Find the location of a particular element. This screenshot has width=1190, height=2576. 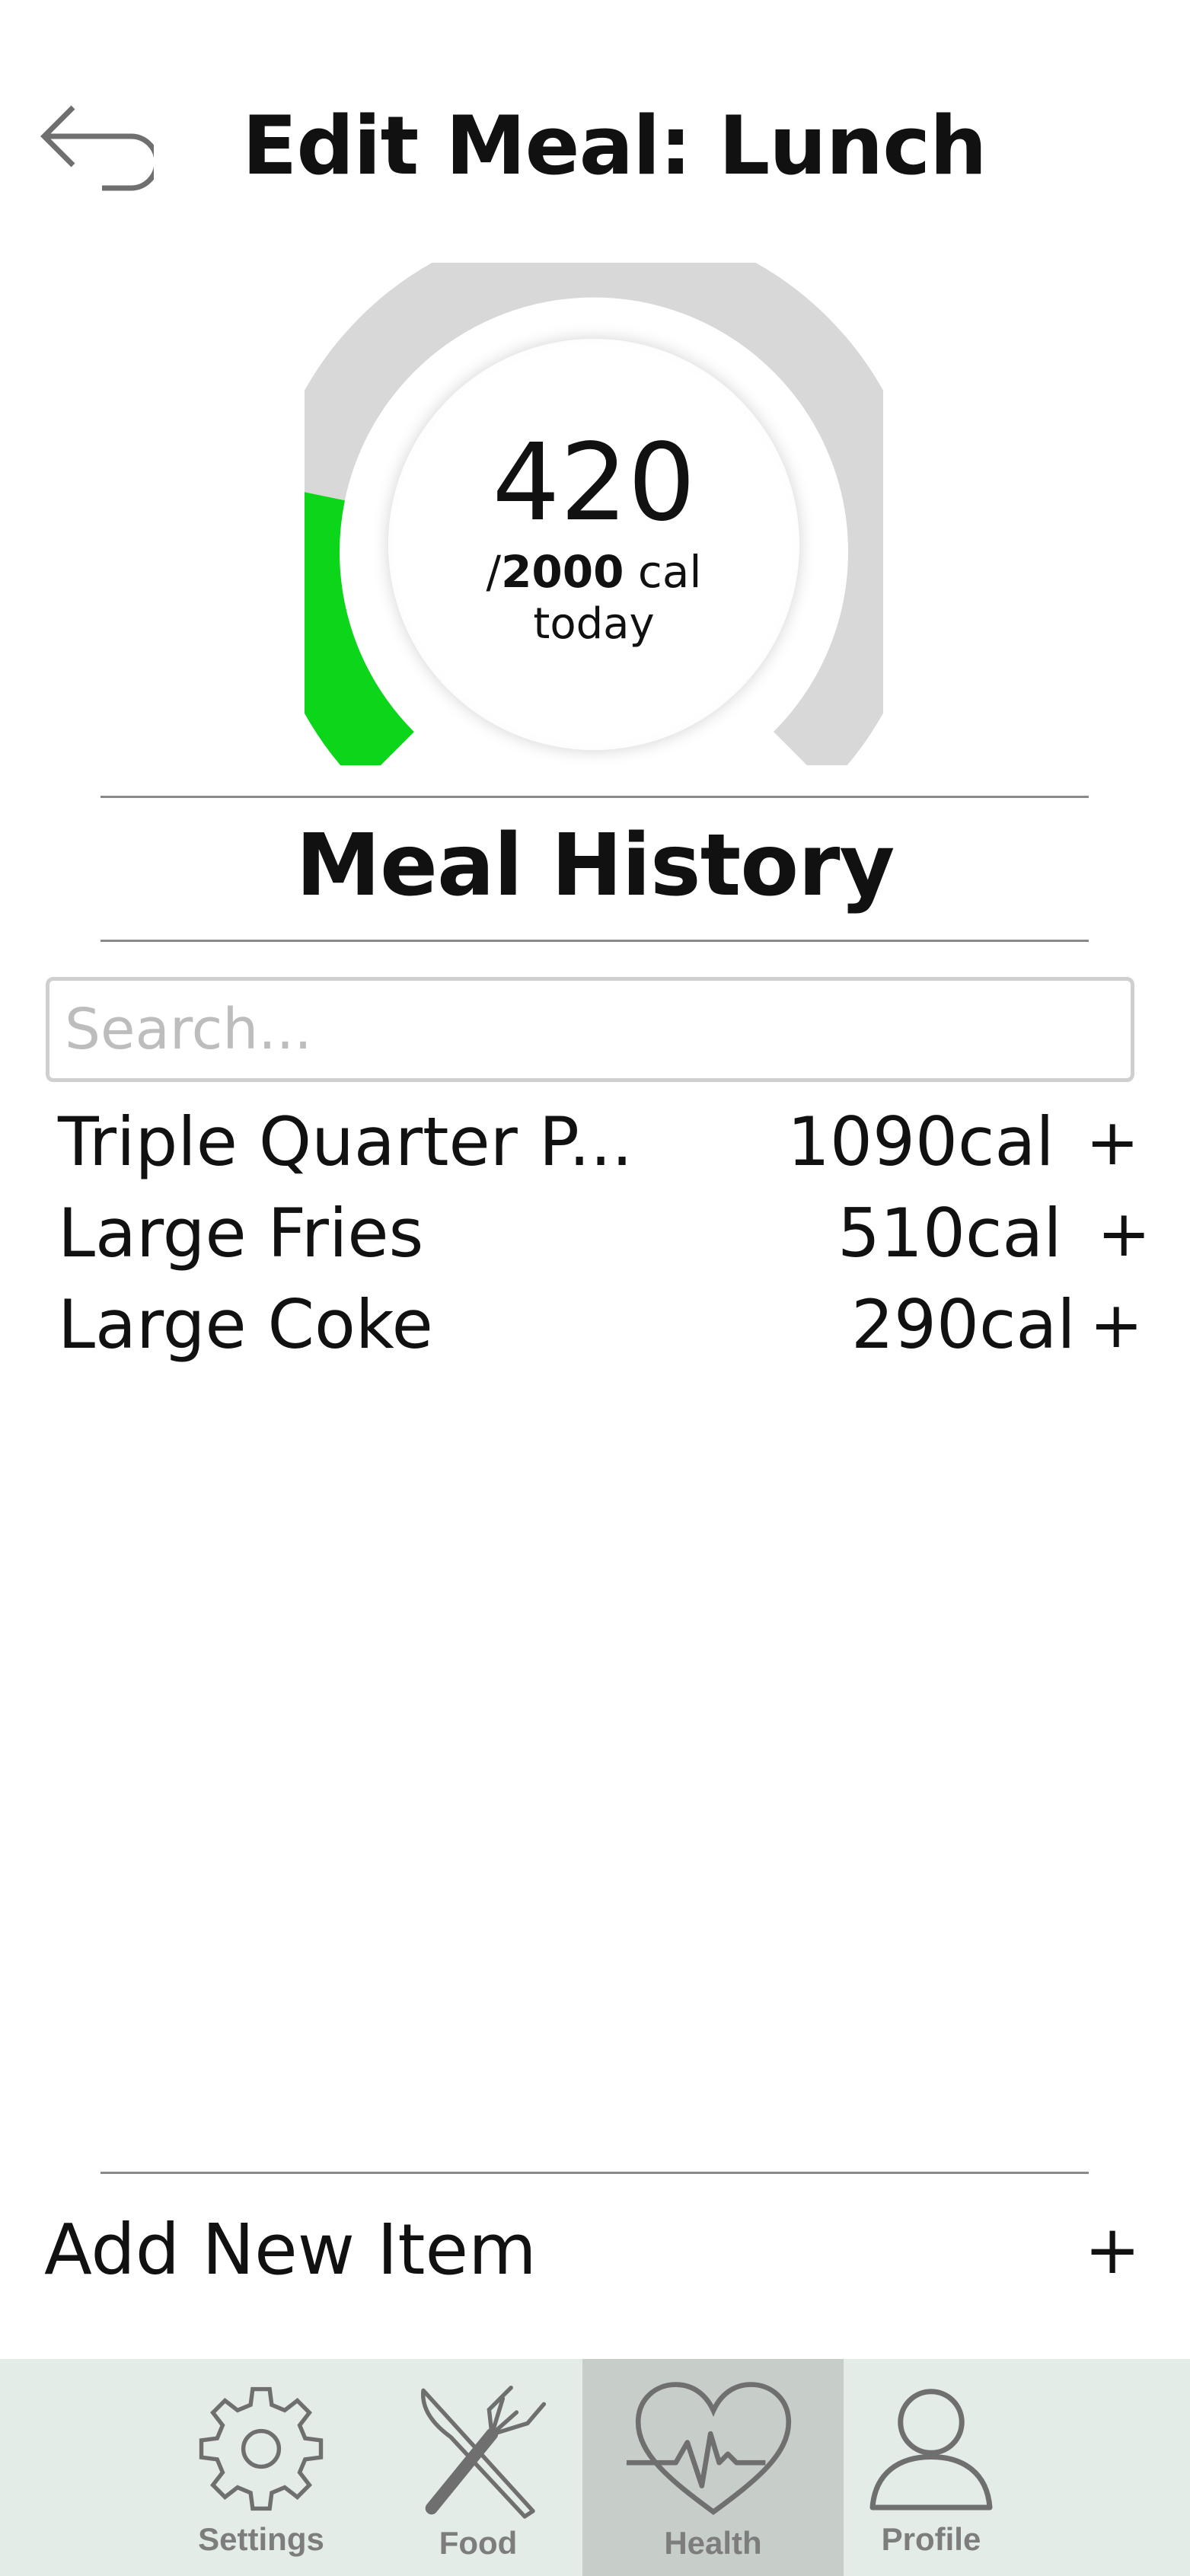

tab-label-profile: Profile is located at coordinates (931, 2539).